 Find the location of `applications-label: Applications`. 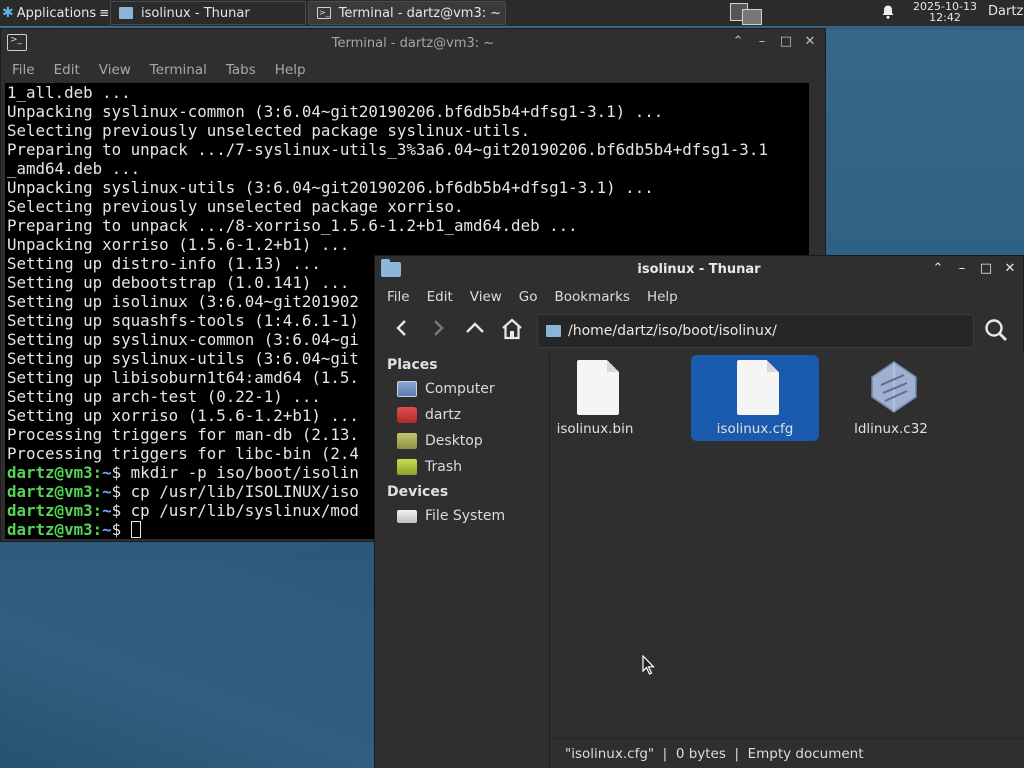

applications-label: Applications is located at coordinates (56, 13).